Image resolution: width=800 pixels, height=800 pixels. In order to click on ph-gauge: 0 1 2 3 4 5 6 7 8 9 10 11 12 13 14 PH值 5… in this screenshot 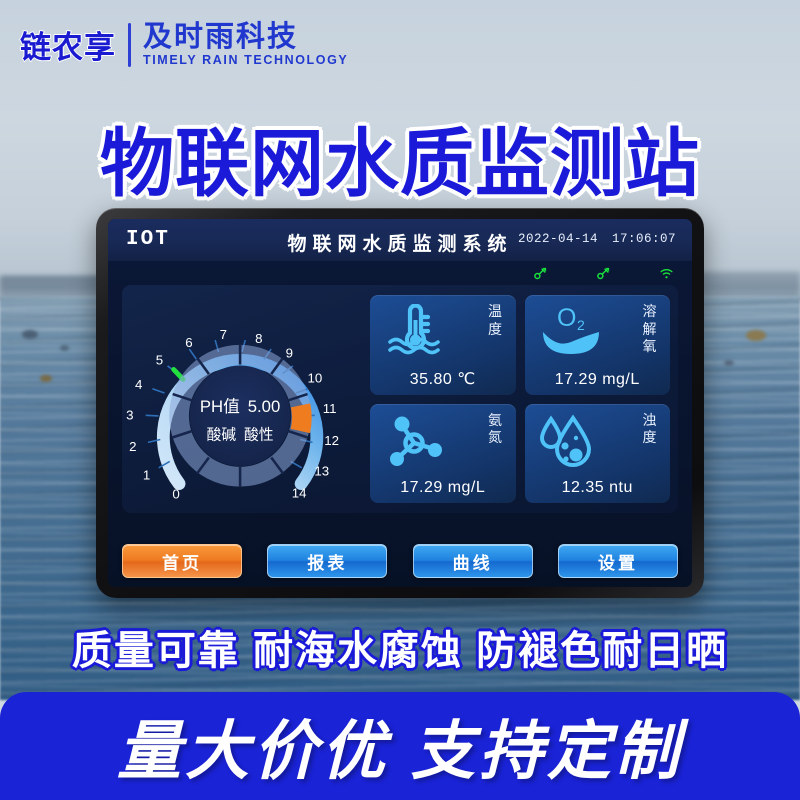, I will do `click(245, 399)`.